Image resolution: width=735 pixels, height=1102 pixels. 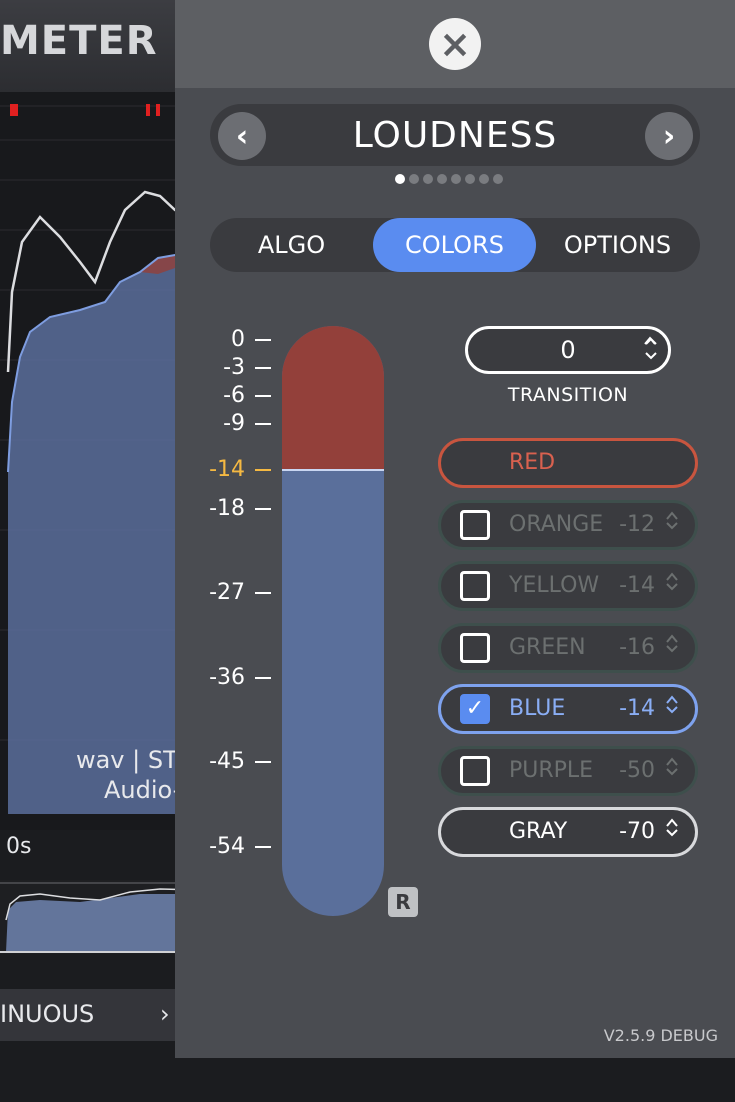 What do you see at coordinates (556, 524) in the screenshot?
I see `color-name: ORANGE` at bounding box center [556, 524].